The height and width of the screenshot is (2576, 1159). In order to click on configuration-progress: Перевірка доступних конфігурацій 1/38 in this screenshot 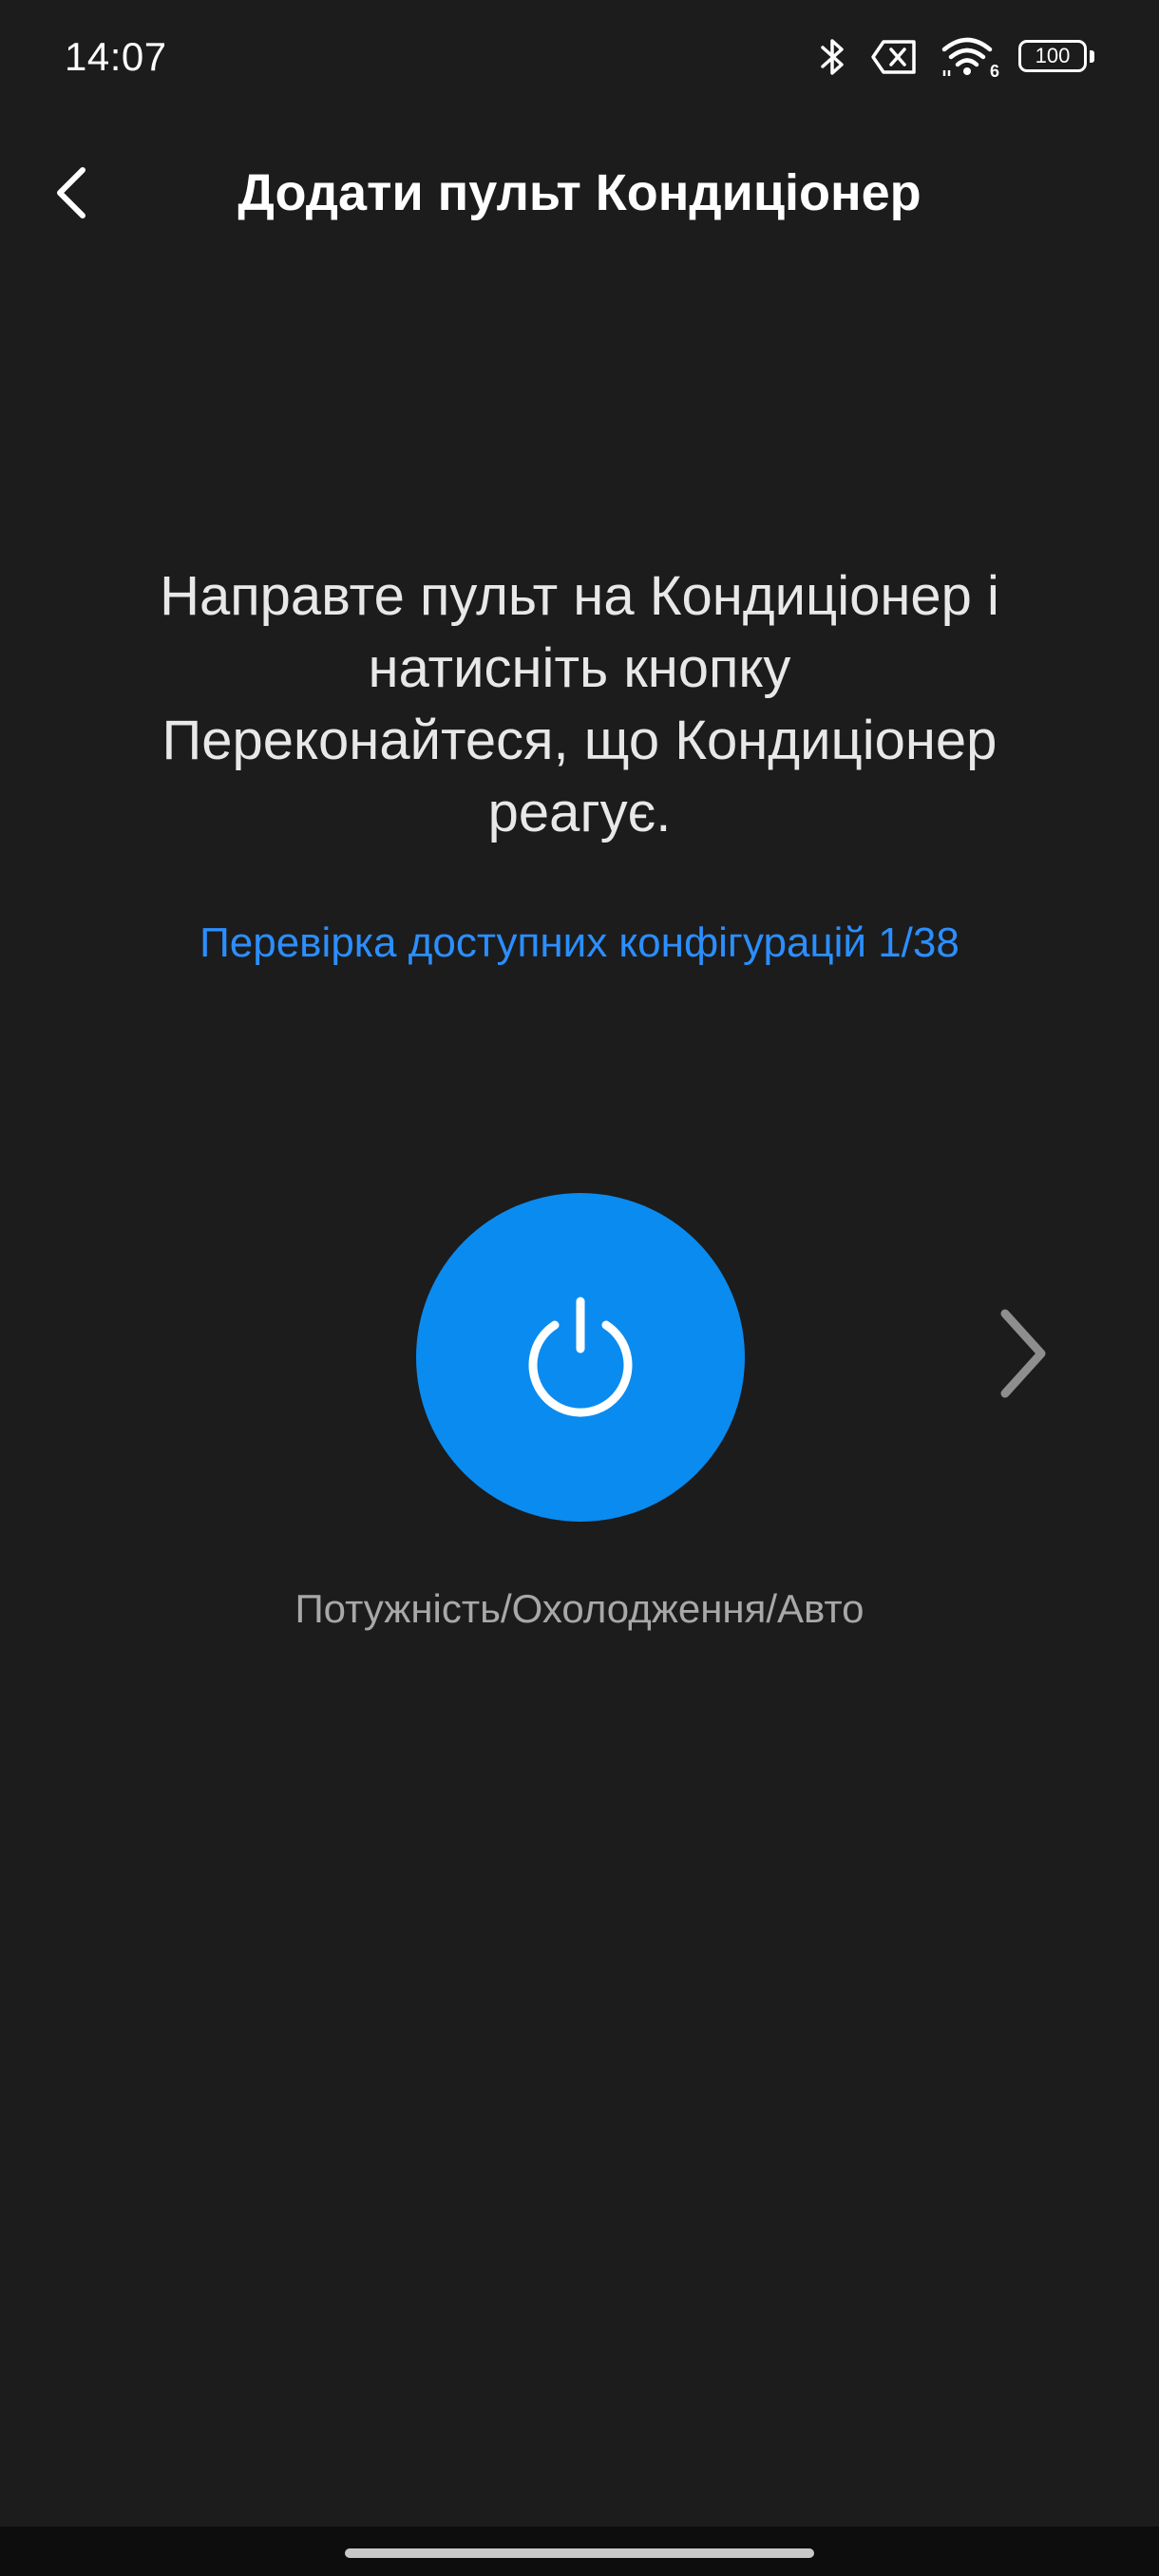, I will do `click(580, 942)`.